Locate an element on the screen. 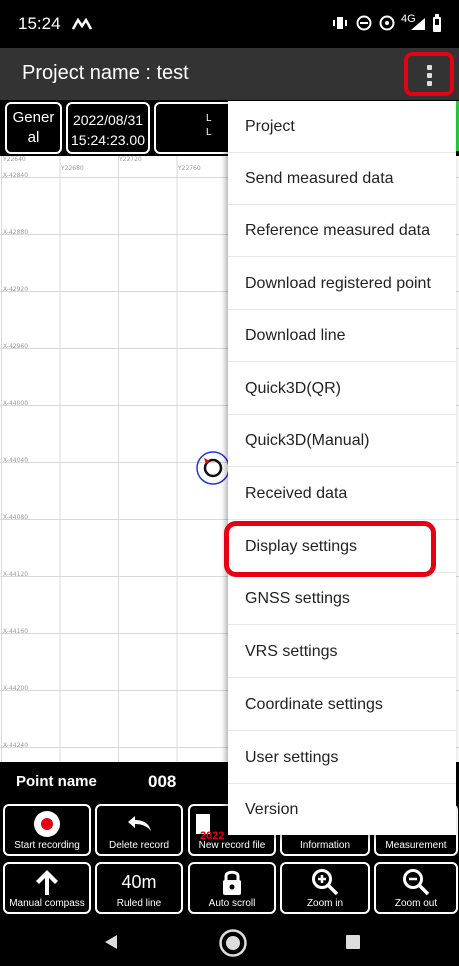 Image resolution: width=459 pixels, height=966 pixels. signal-icon is located at coordinates (418, 24).